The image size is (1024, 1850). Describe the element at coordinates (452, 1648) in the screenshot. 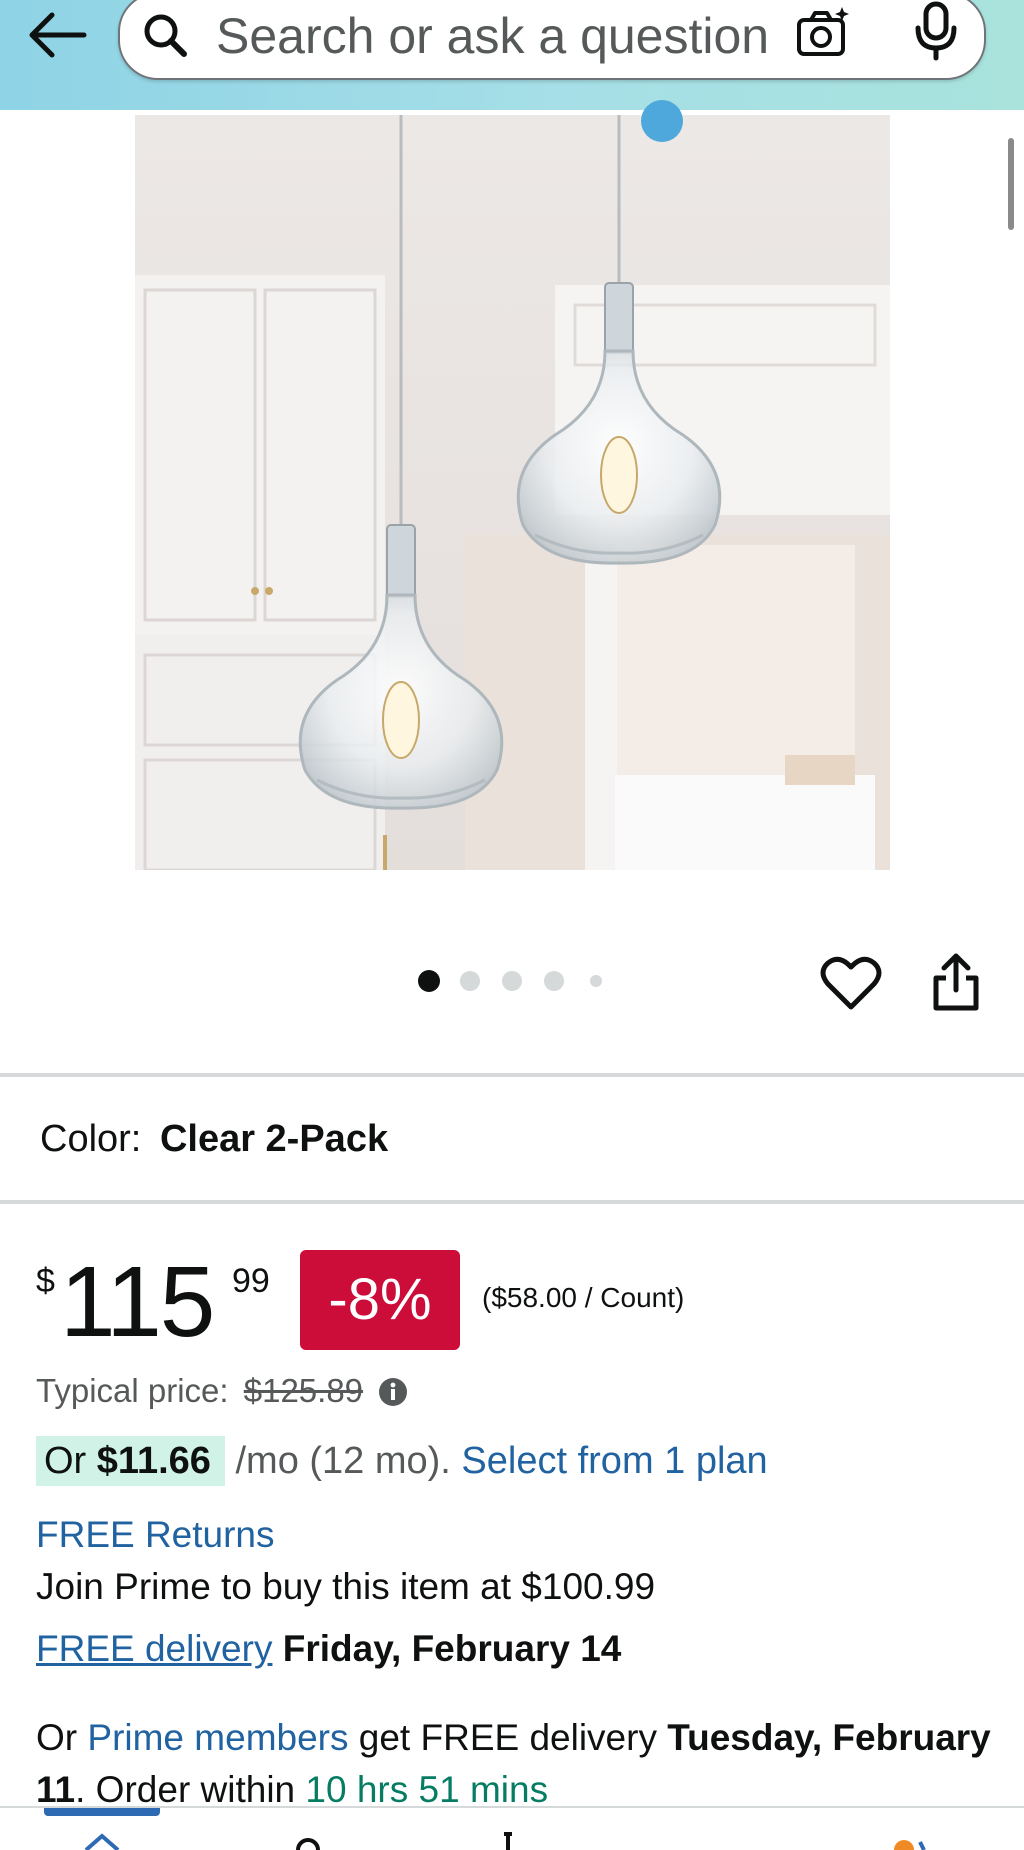

I see `delivery-date: Friday, February 14` at that location.